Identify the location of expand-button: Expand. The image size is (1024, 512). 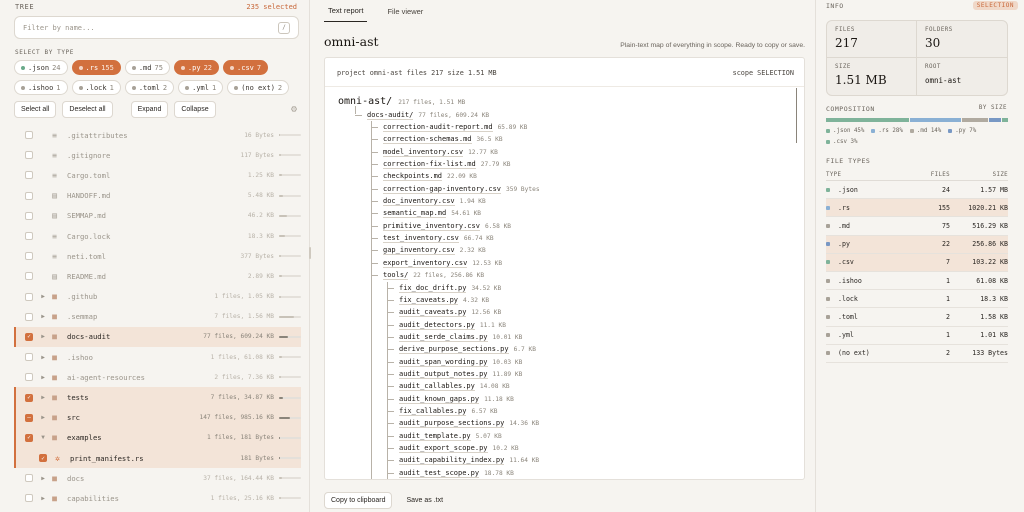
(149, 109).